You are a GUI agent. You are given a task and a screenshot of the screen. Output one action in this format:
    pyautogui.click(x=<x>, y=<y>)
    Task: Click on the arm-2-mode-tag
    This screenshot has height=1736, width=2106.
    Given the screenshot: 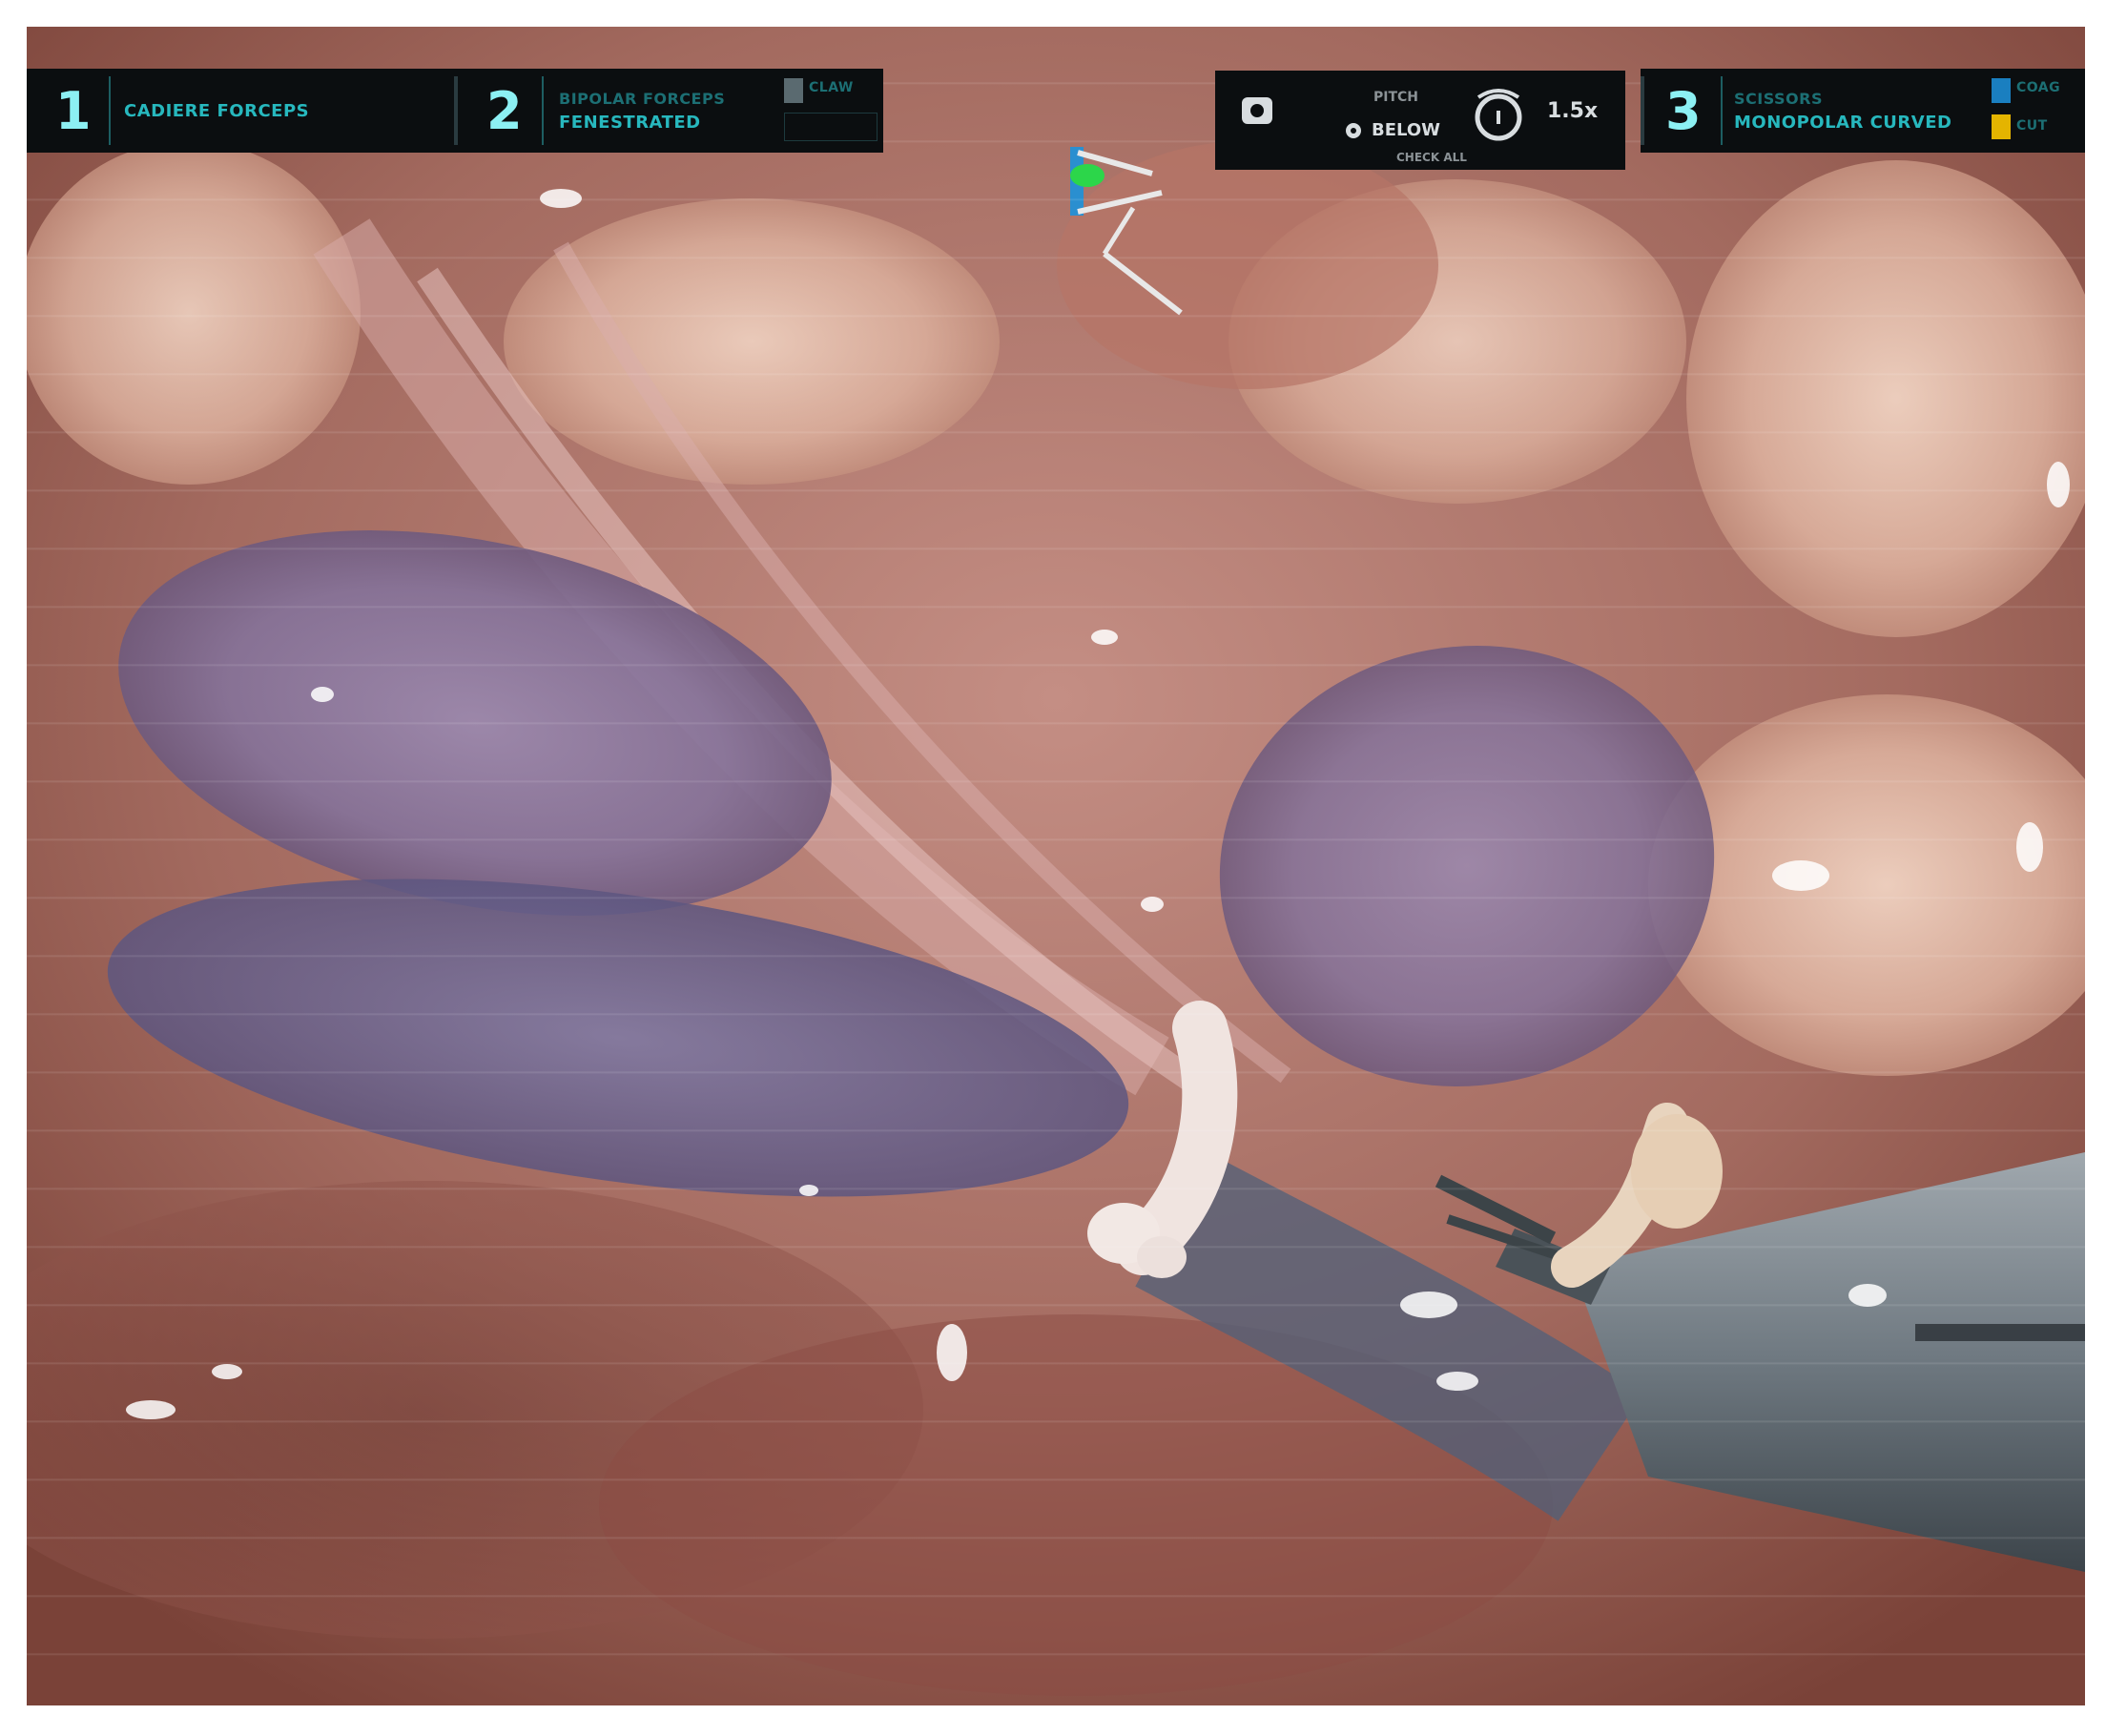 What is the action you would take?
    pyautogui.click(x=793, y=90)
    